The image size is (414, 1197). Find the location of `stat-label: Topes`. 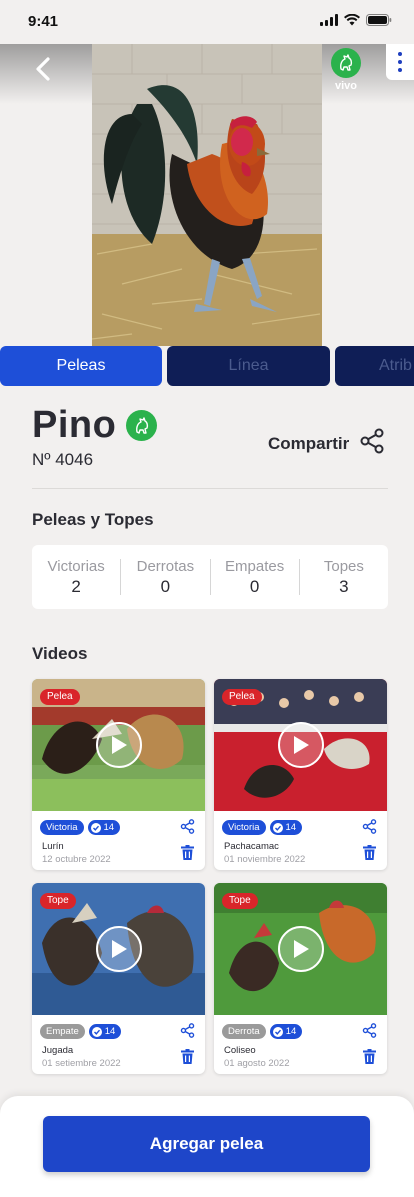

stat-label: Topes is located at coordinates (343, 566).